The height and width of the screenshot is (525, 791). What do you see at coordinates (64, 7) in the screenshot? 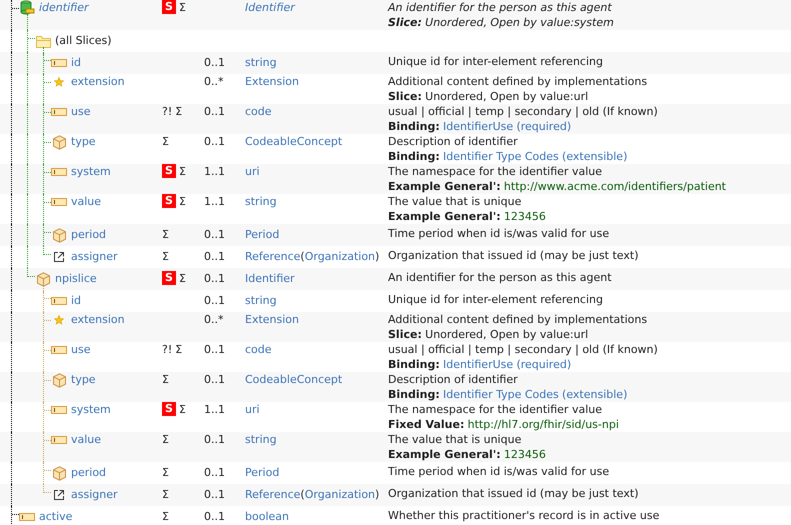
I see `element-name-link: identifier` at bounding box center [64, 7].